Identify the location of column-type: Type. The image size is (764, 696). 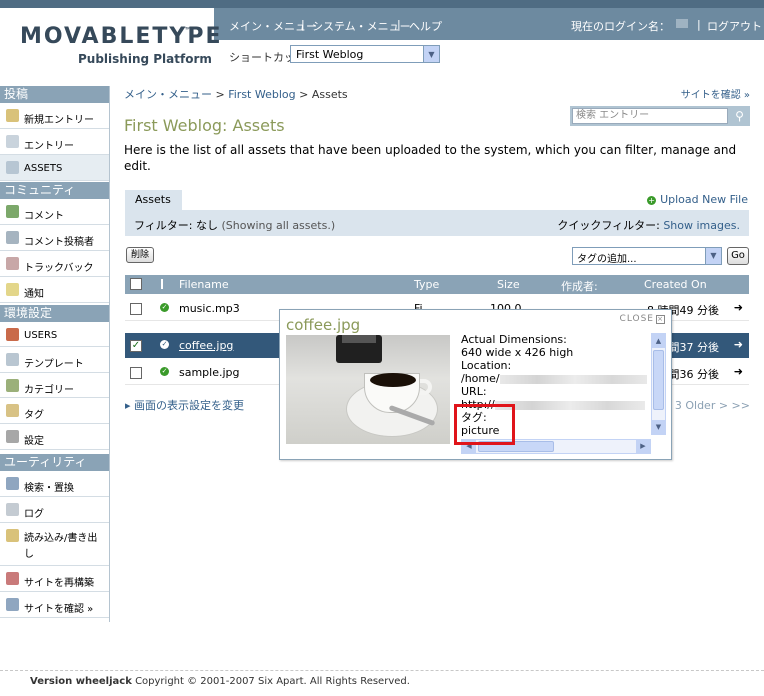
(426, 284).